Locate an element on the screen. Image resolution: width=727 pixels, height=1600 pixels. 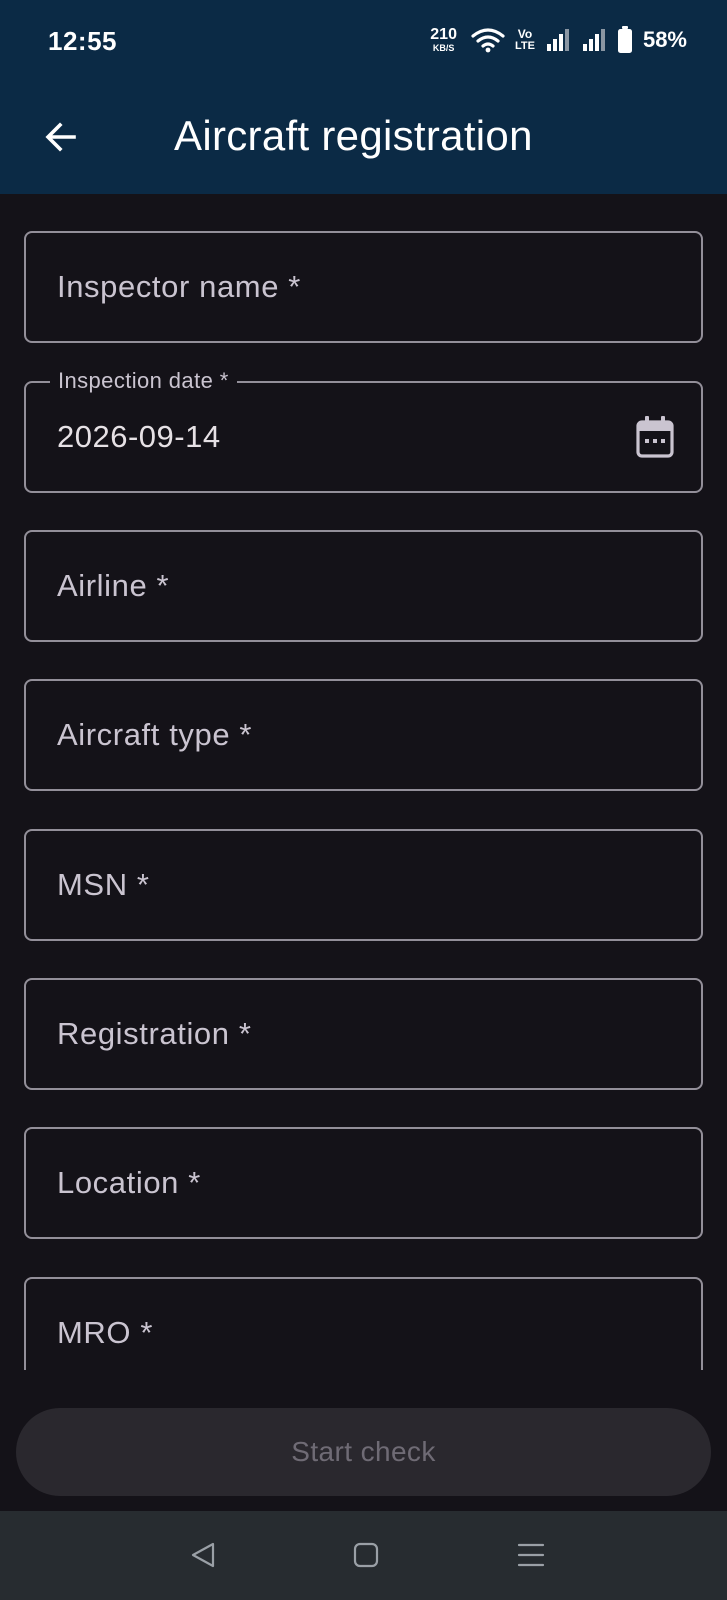
registration-placeholder: Registration * is located at coordinates (154, 1033).